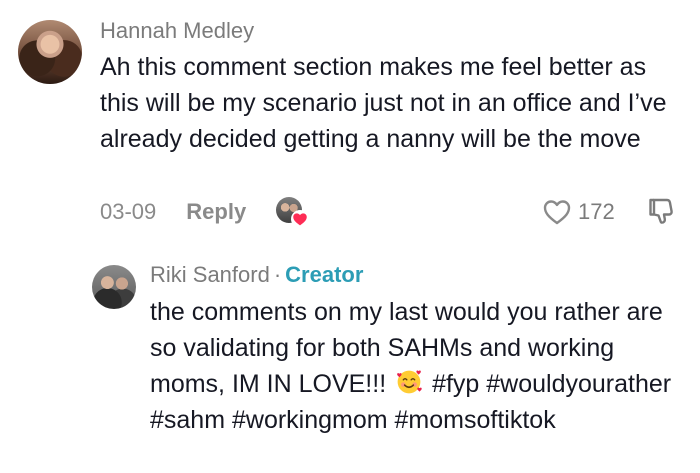  Describe the element at coordinates (557, 212) in the screenshot. I see `heart-outline-icon` at that location.